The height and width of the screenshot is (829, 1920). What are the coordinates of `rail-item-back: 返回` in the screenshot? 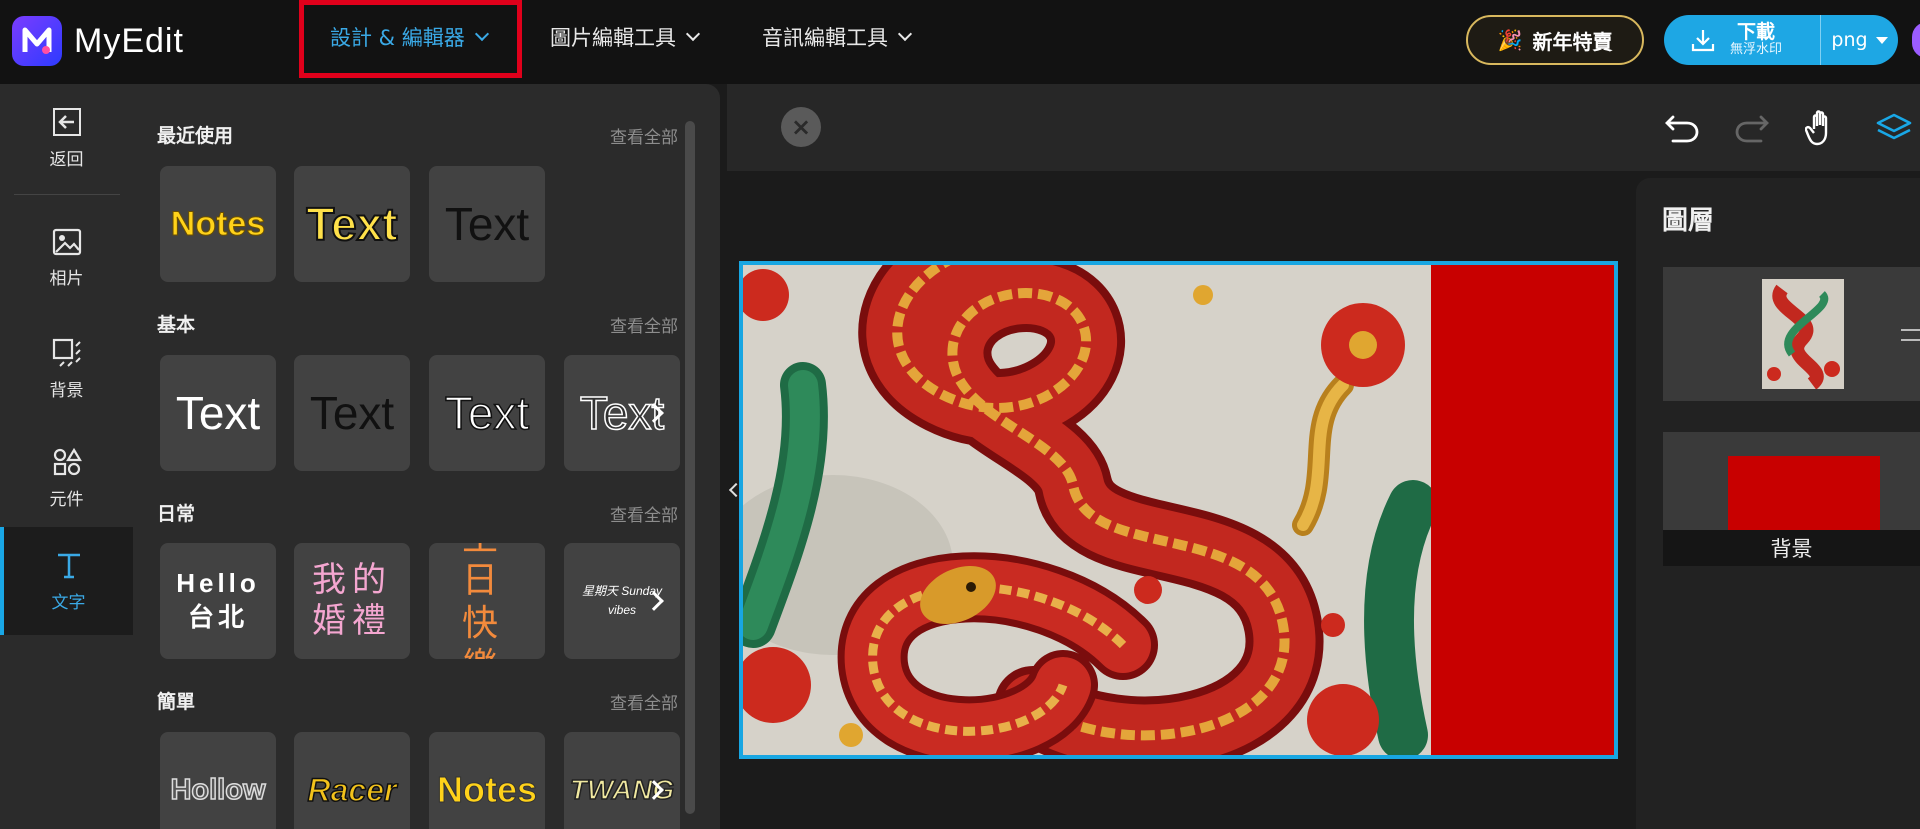 It's located at (66, 138).